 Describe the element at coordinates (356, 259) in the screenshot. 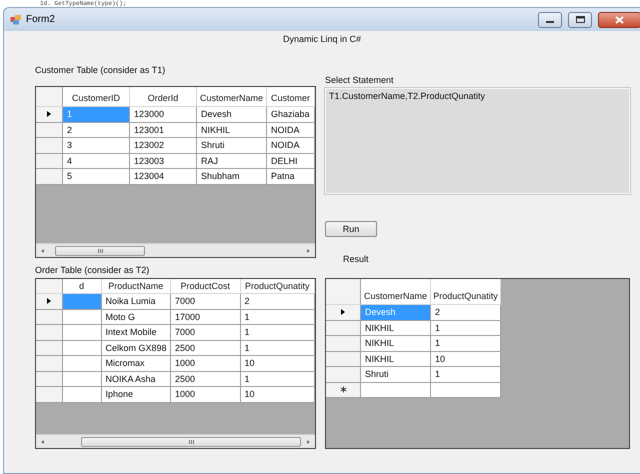

I see `result-label: Result` at that location.